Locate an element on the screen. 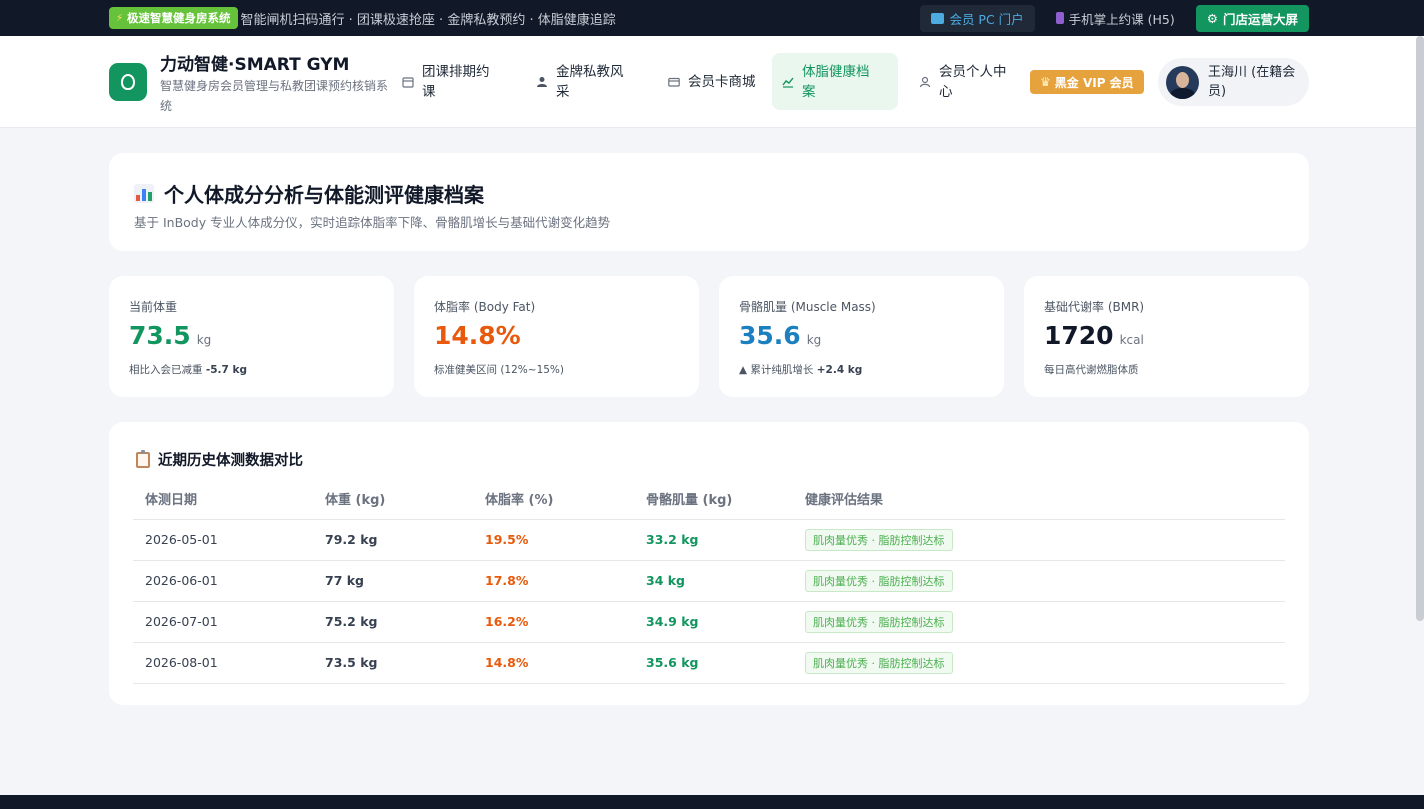 This screenshot has width=1424, height=809. brand-logo is located at coordinates (128, 82).